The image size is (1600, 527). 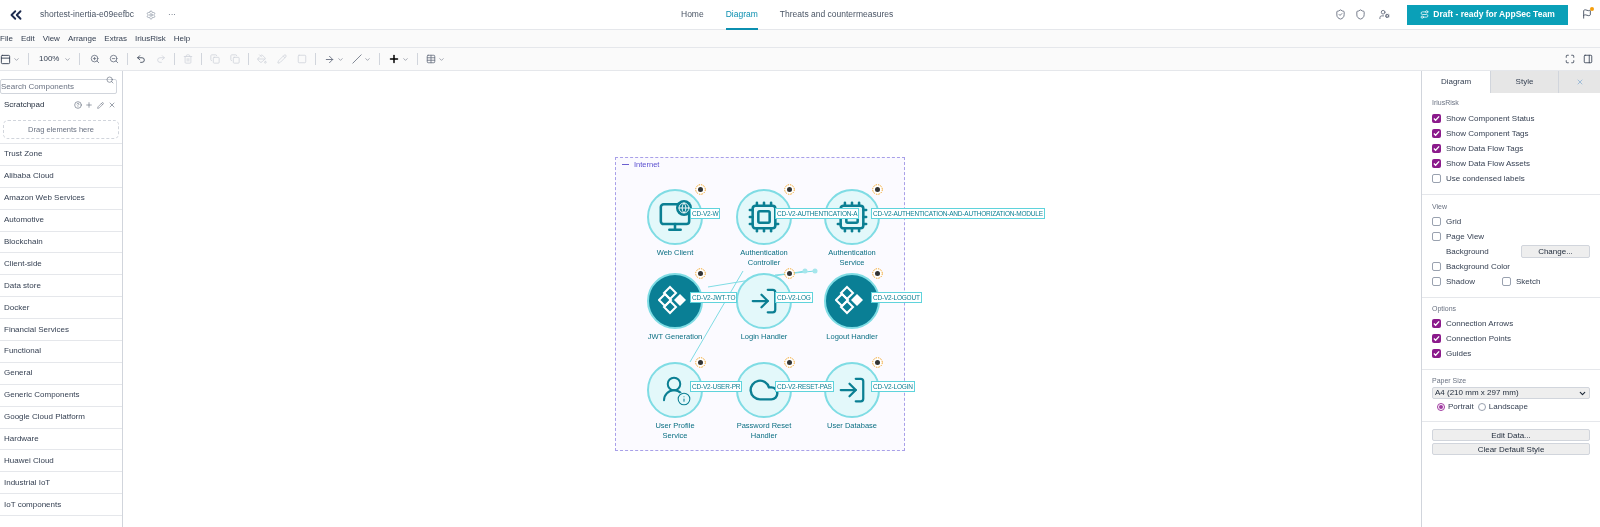 What do you see at coordinates (61, 483) in the screenshot?
I see `category-item: Industrial IoT` at bounding box center [61, 483].